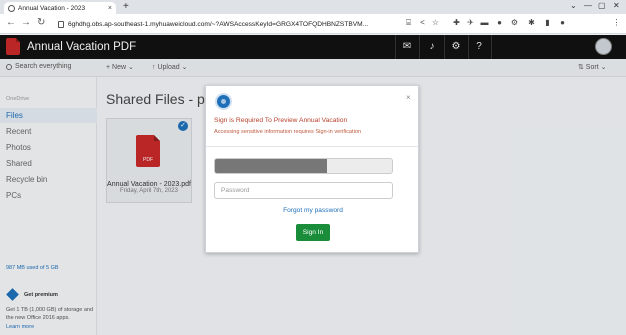  I want to click on extension-icon: ▬, so click(484, 22).